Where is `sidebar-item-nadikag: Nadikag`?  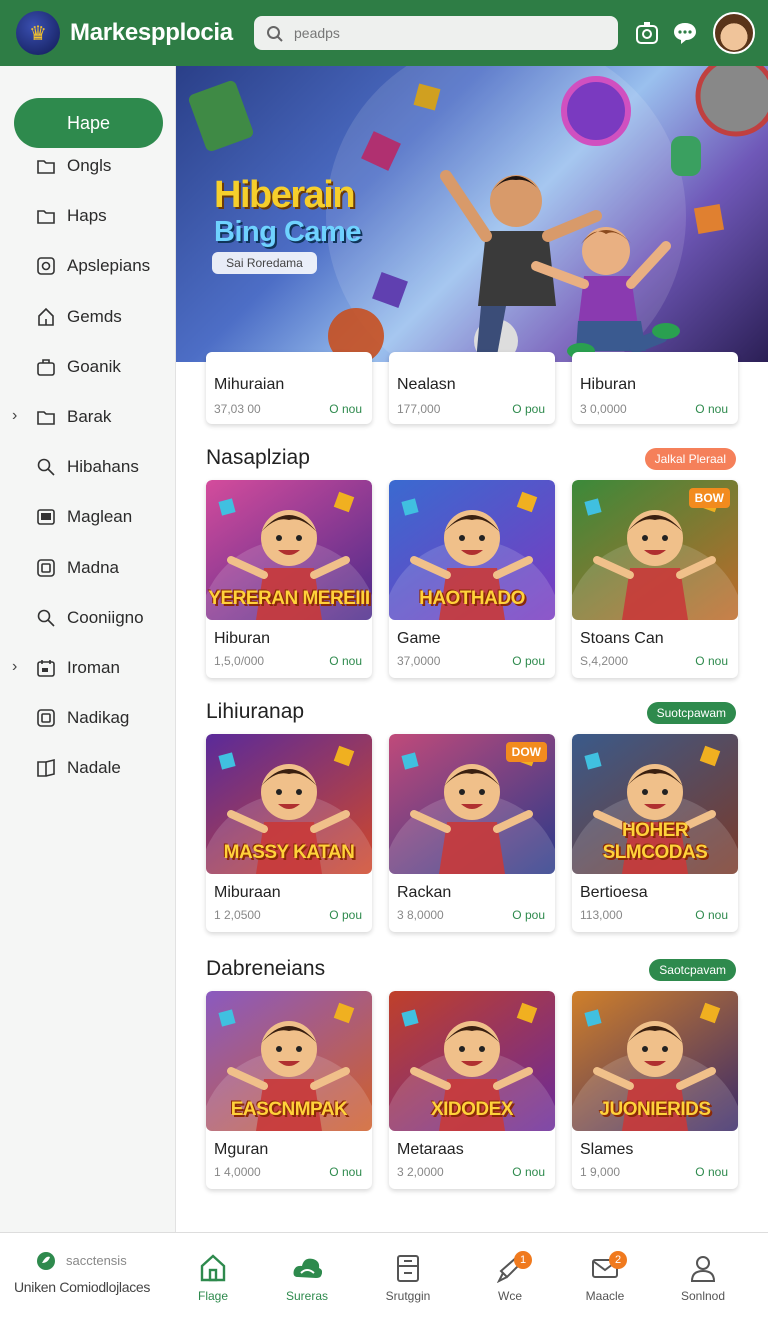 sidebar-item-nadikag: Nadikag is located at coordinates (88, 718).